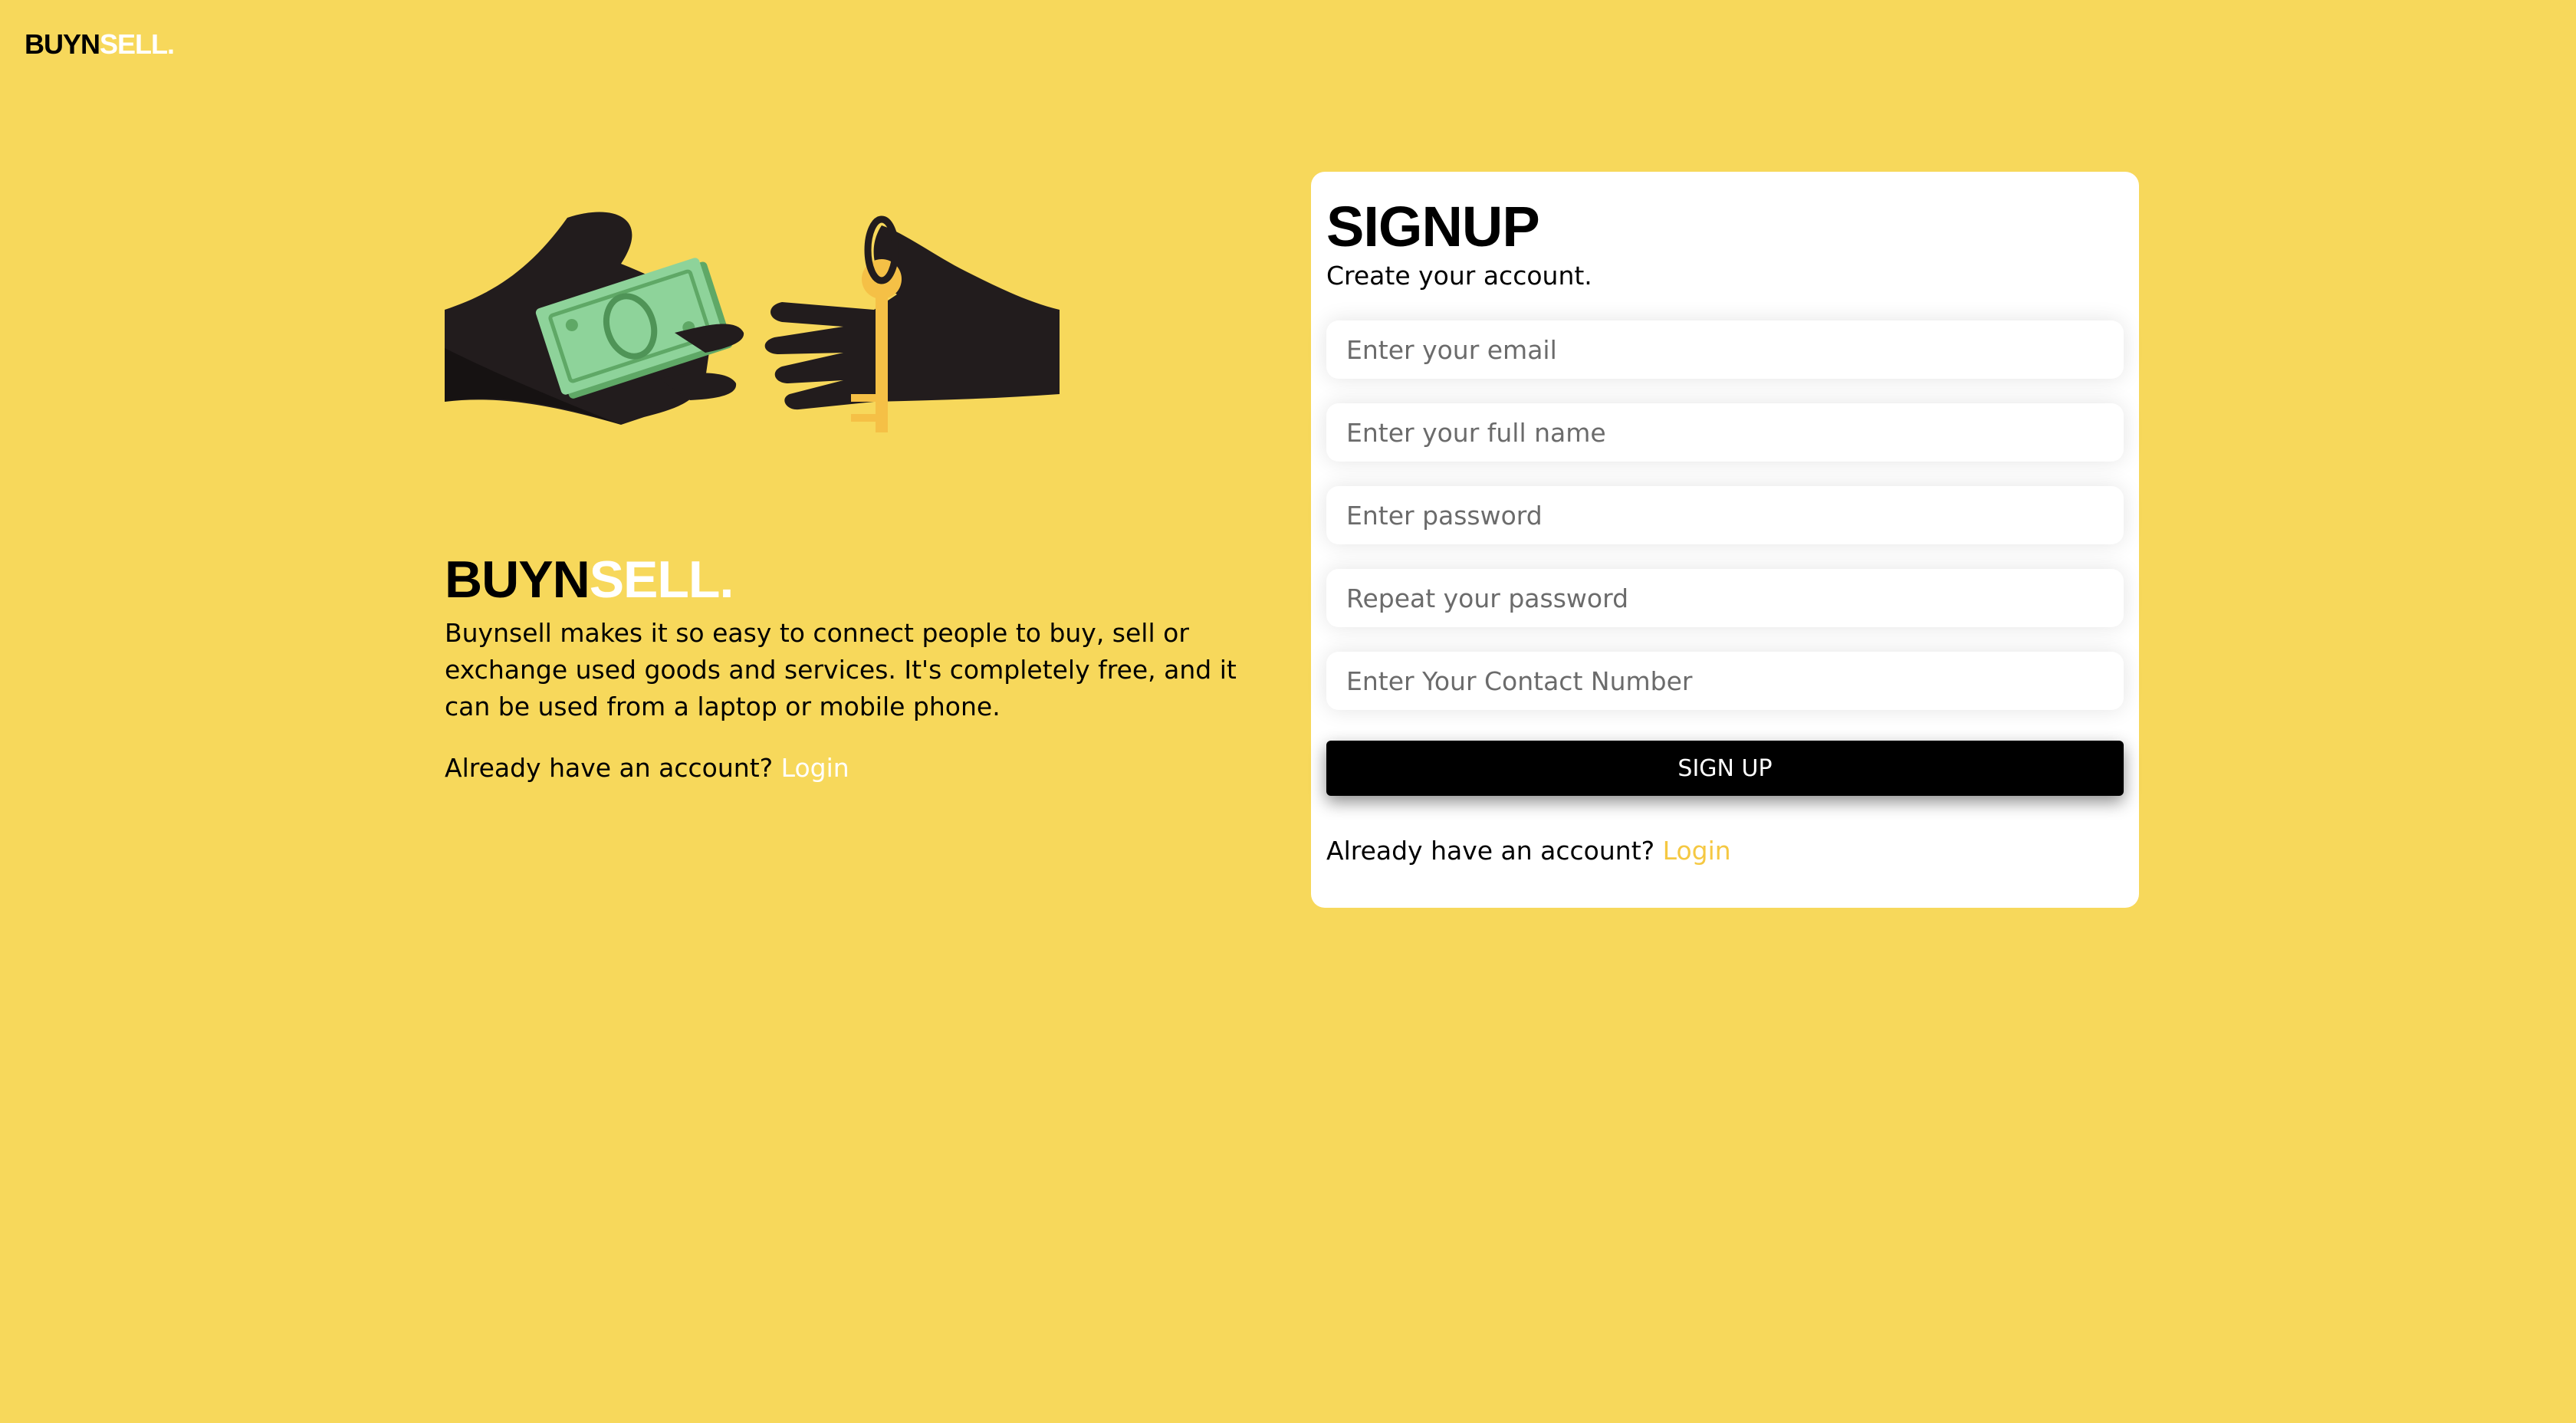  I want to click on repeat-password-field, so click(1725, 598).